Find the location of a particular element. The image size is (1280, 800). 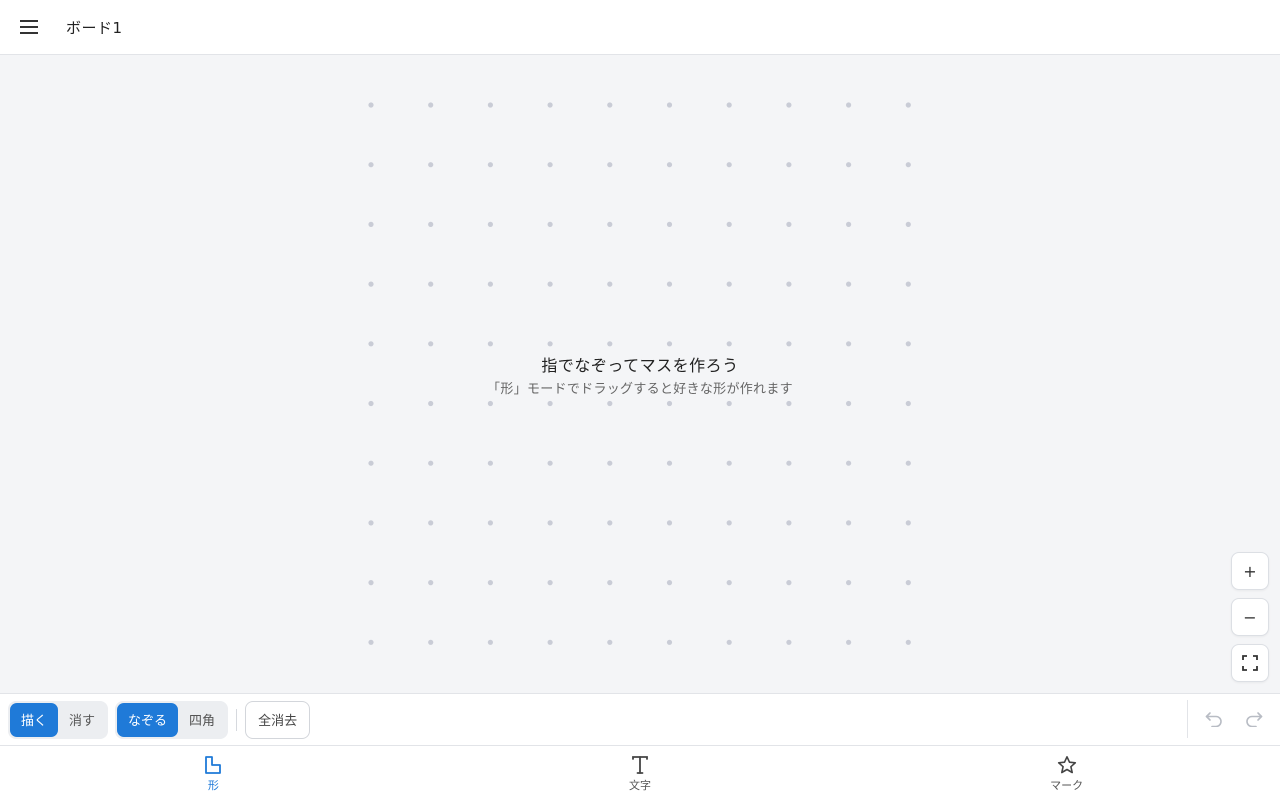

fit-to-screen-button is located at coordinates (1250, 663).